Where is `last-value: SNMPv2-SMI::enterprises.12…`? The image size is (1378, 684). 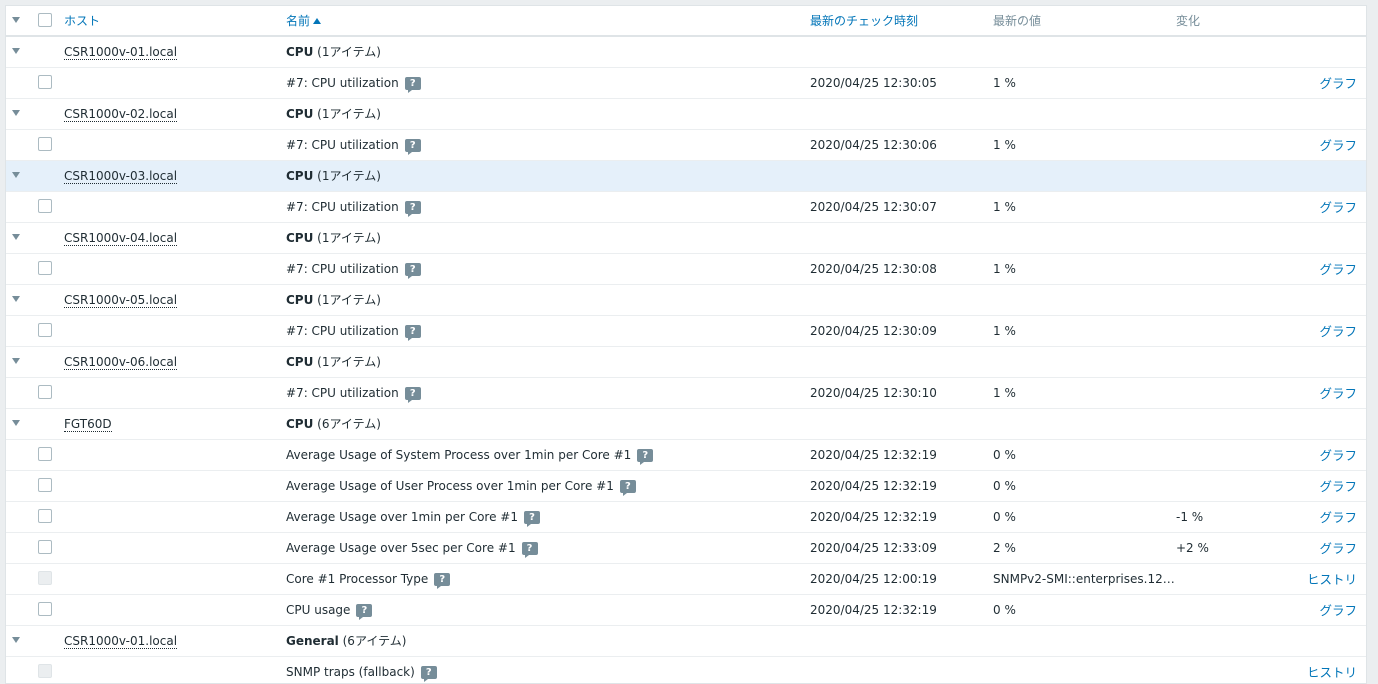 last-value: SNMPv2-SMI::enterprises.12… is located at coordinates (1084, 579).